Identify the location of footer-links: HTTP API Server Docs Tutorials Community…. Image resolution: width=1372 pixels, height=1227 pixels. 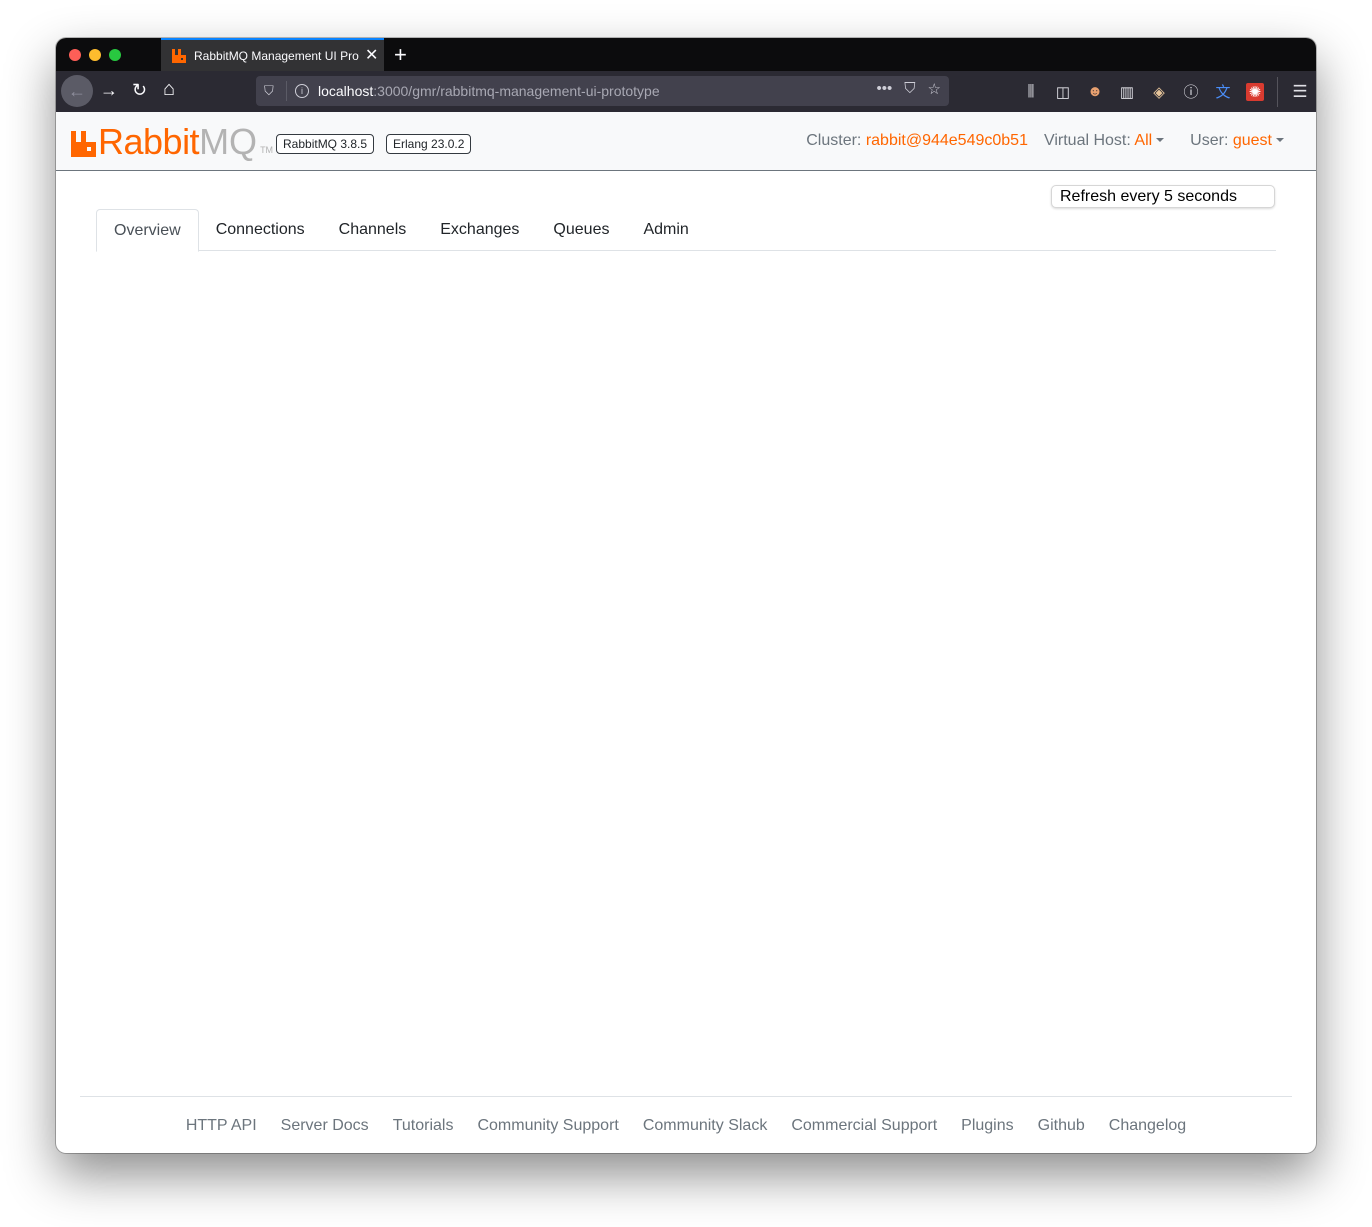
(686, 1116).